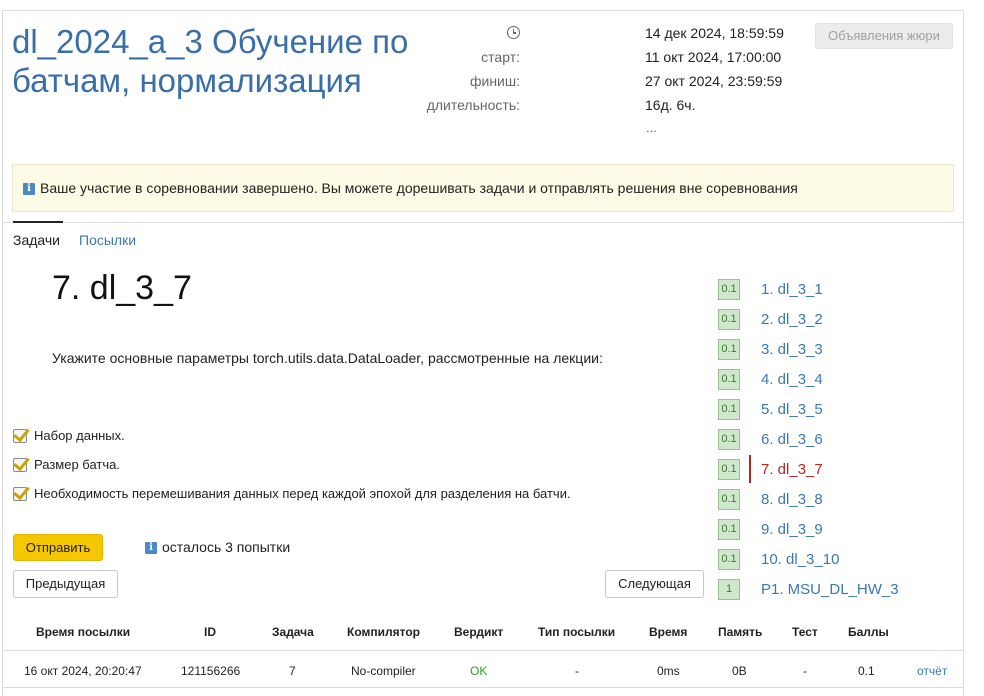 This screenshot has height=696, width=984. What do you see at coordinates (292, 671) in the screenshot?
I see `cell-task: 7` at bounding box center [292, 671].